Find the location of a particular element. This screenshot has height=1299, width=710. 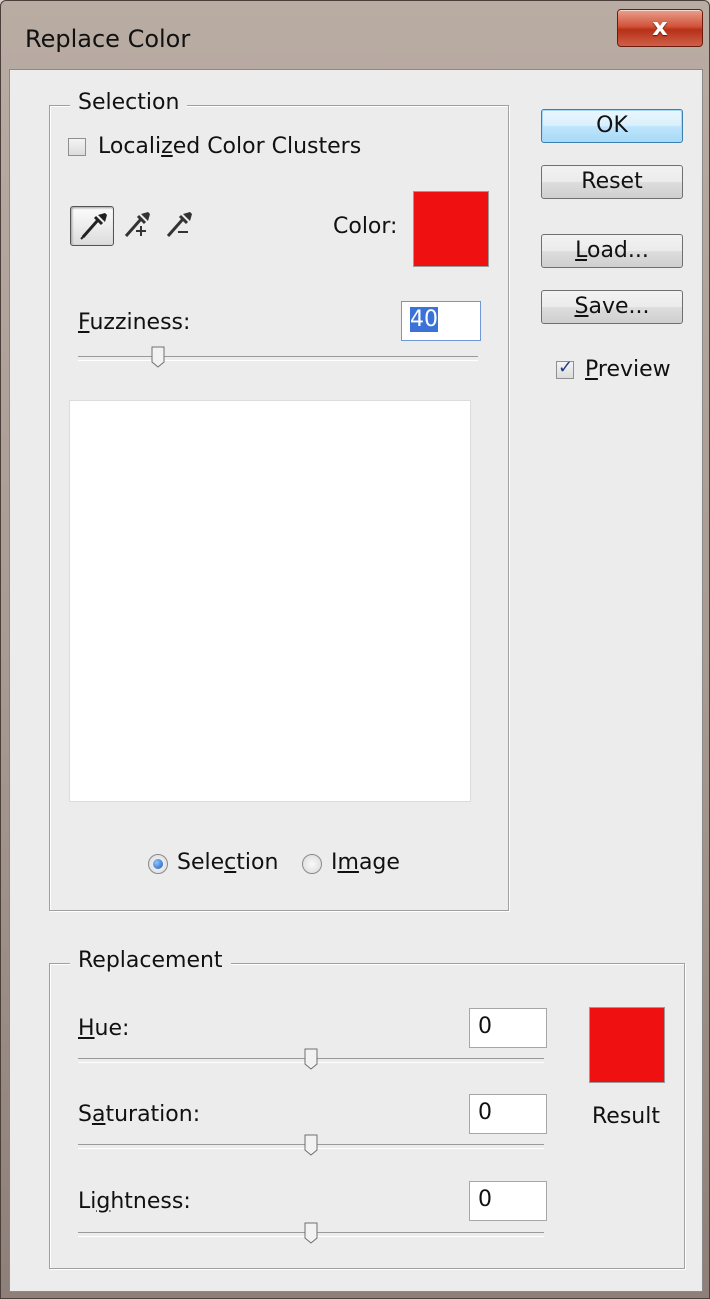

fuzziness-slider is located at coordinates (278, 358).